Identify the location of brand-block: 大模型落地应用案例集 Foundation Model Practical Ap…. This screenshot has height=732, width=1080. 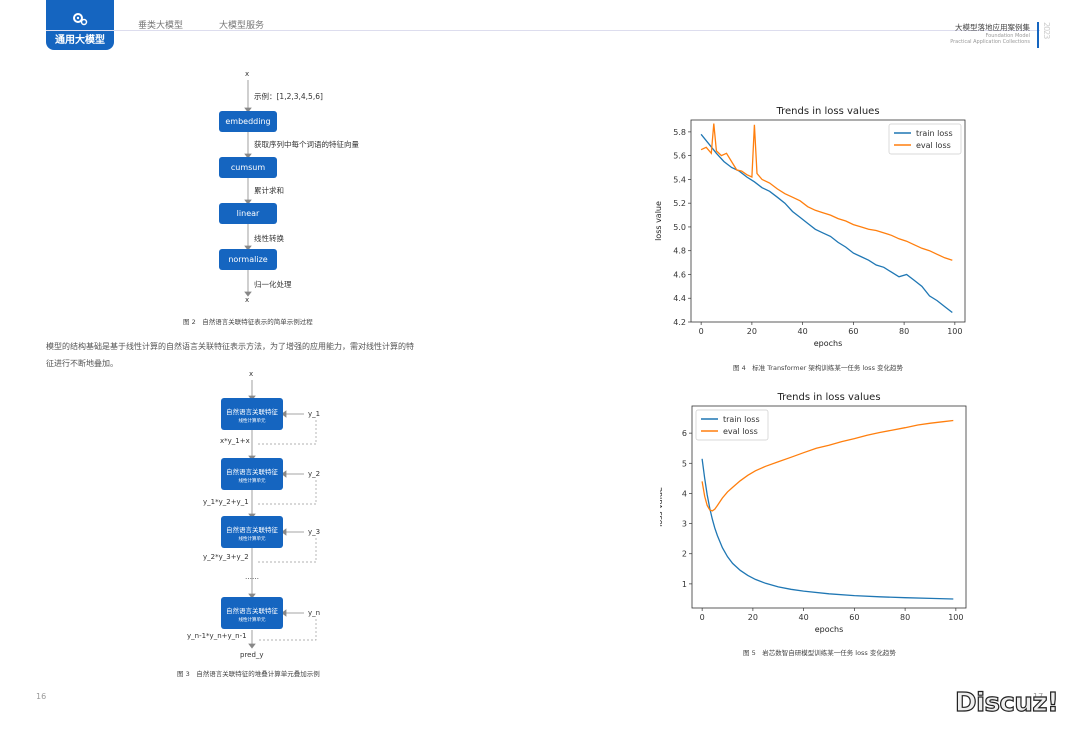
(990, 33).